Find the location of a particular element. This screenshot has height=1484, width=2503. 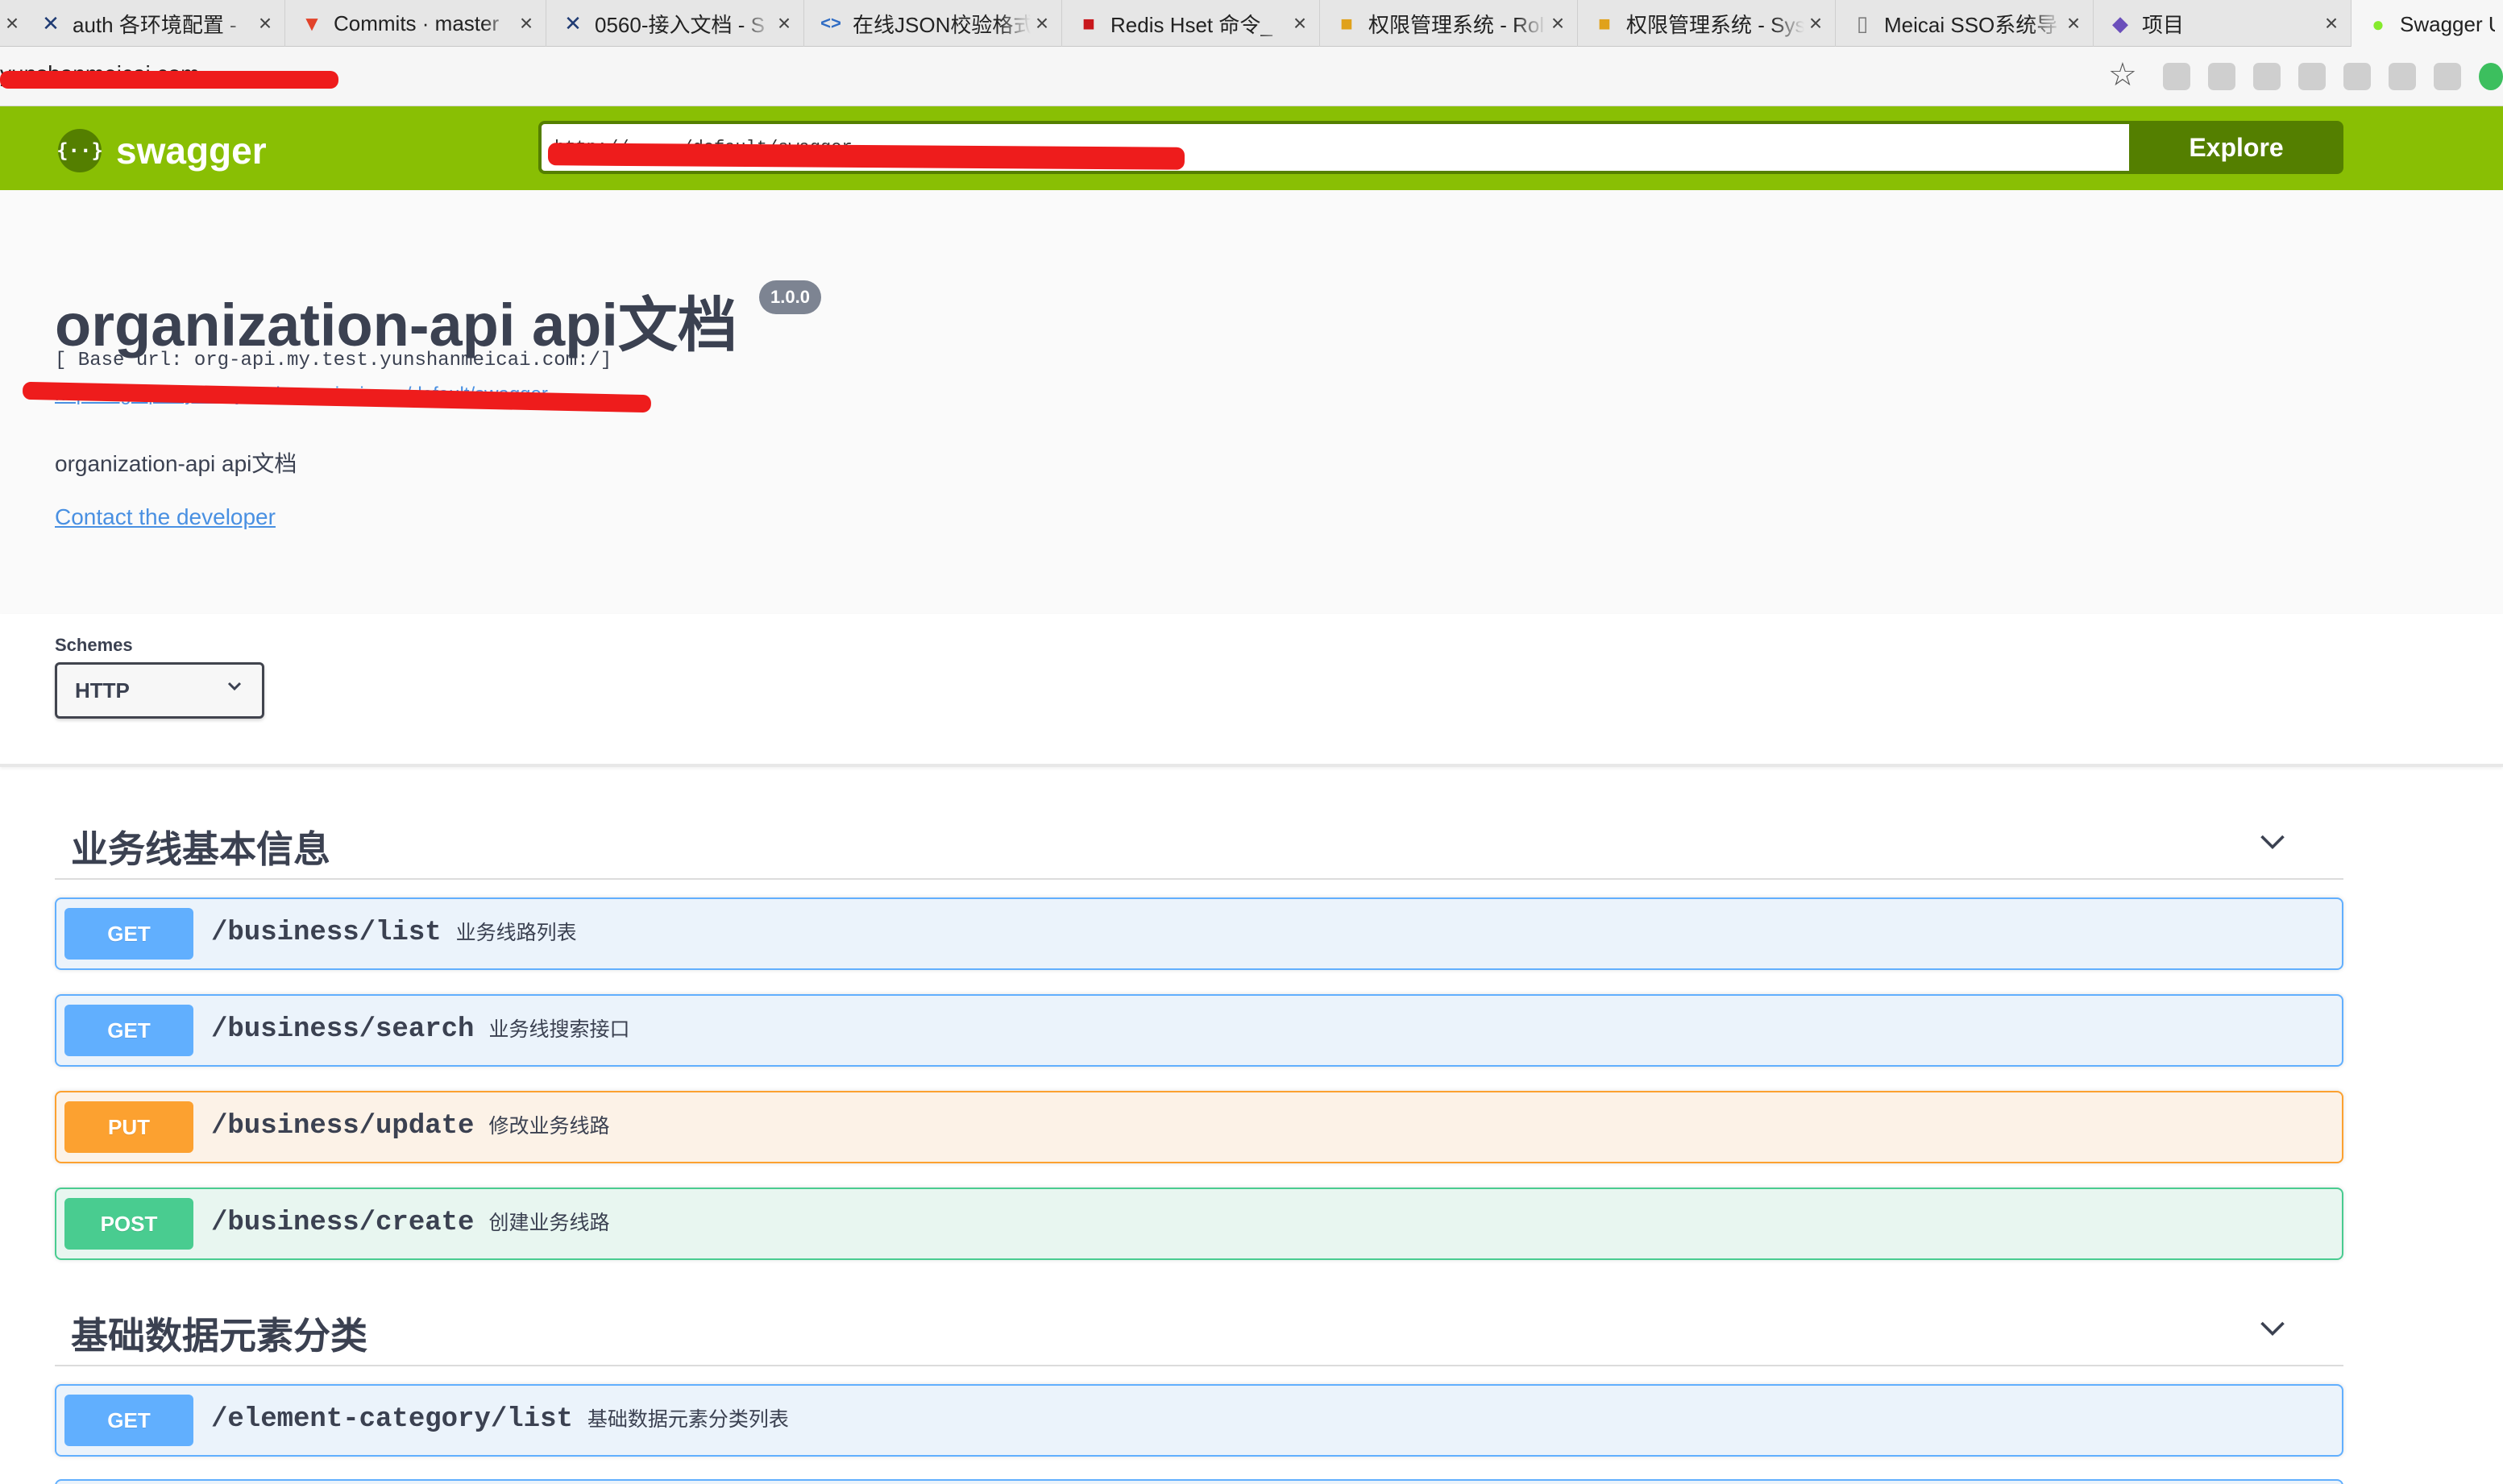

path-text: /business/update is located at coordinates (343, 1126).